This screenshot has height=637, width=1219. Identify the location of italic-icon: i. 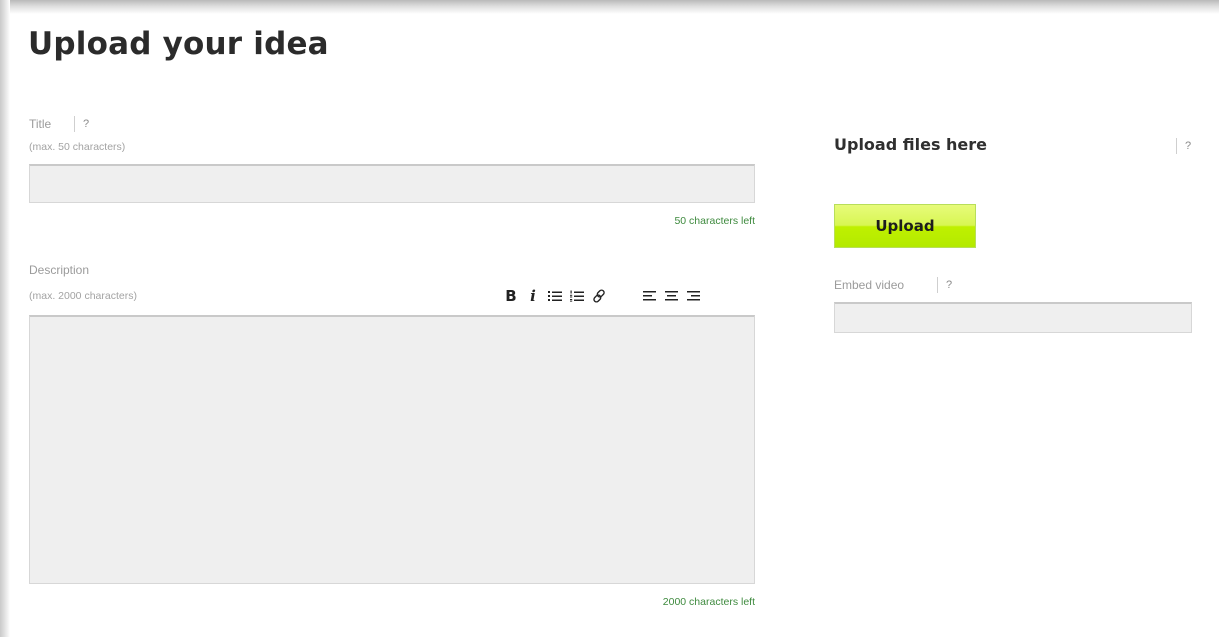
(533, 296).